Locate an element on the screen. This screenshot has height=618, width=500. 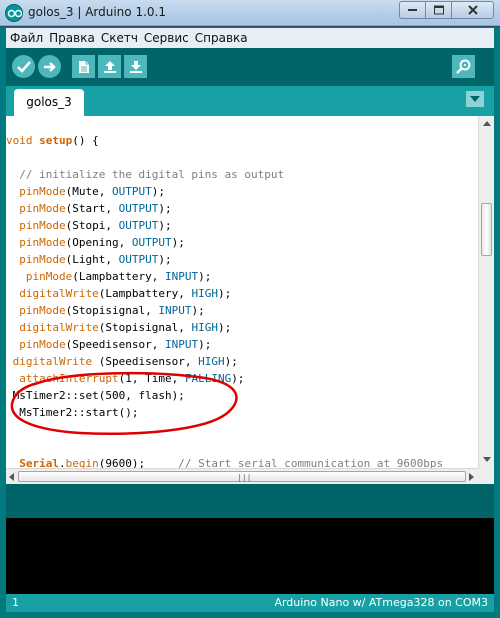
window-titlebar: golos_3 | Arduino 1.0.1 is located at coordinates (250, 13).